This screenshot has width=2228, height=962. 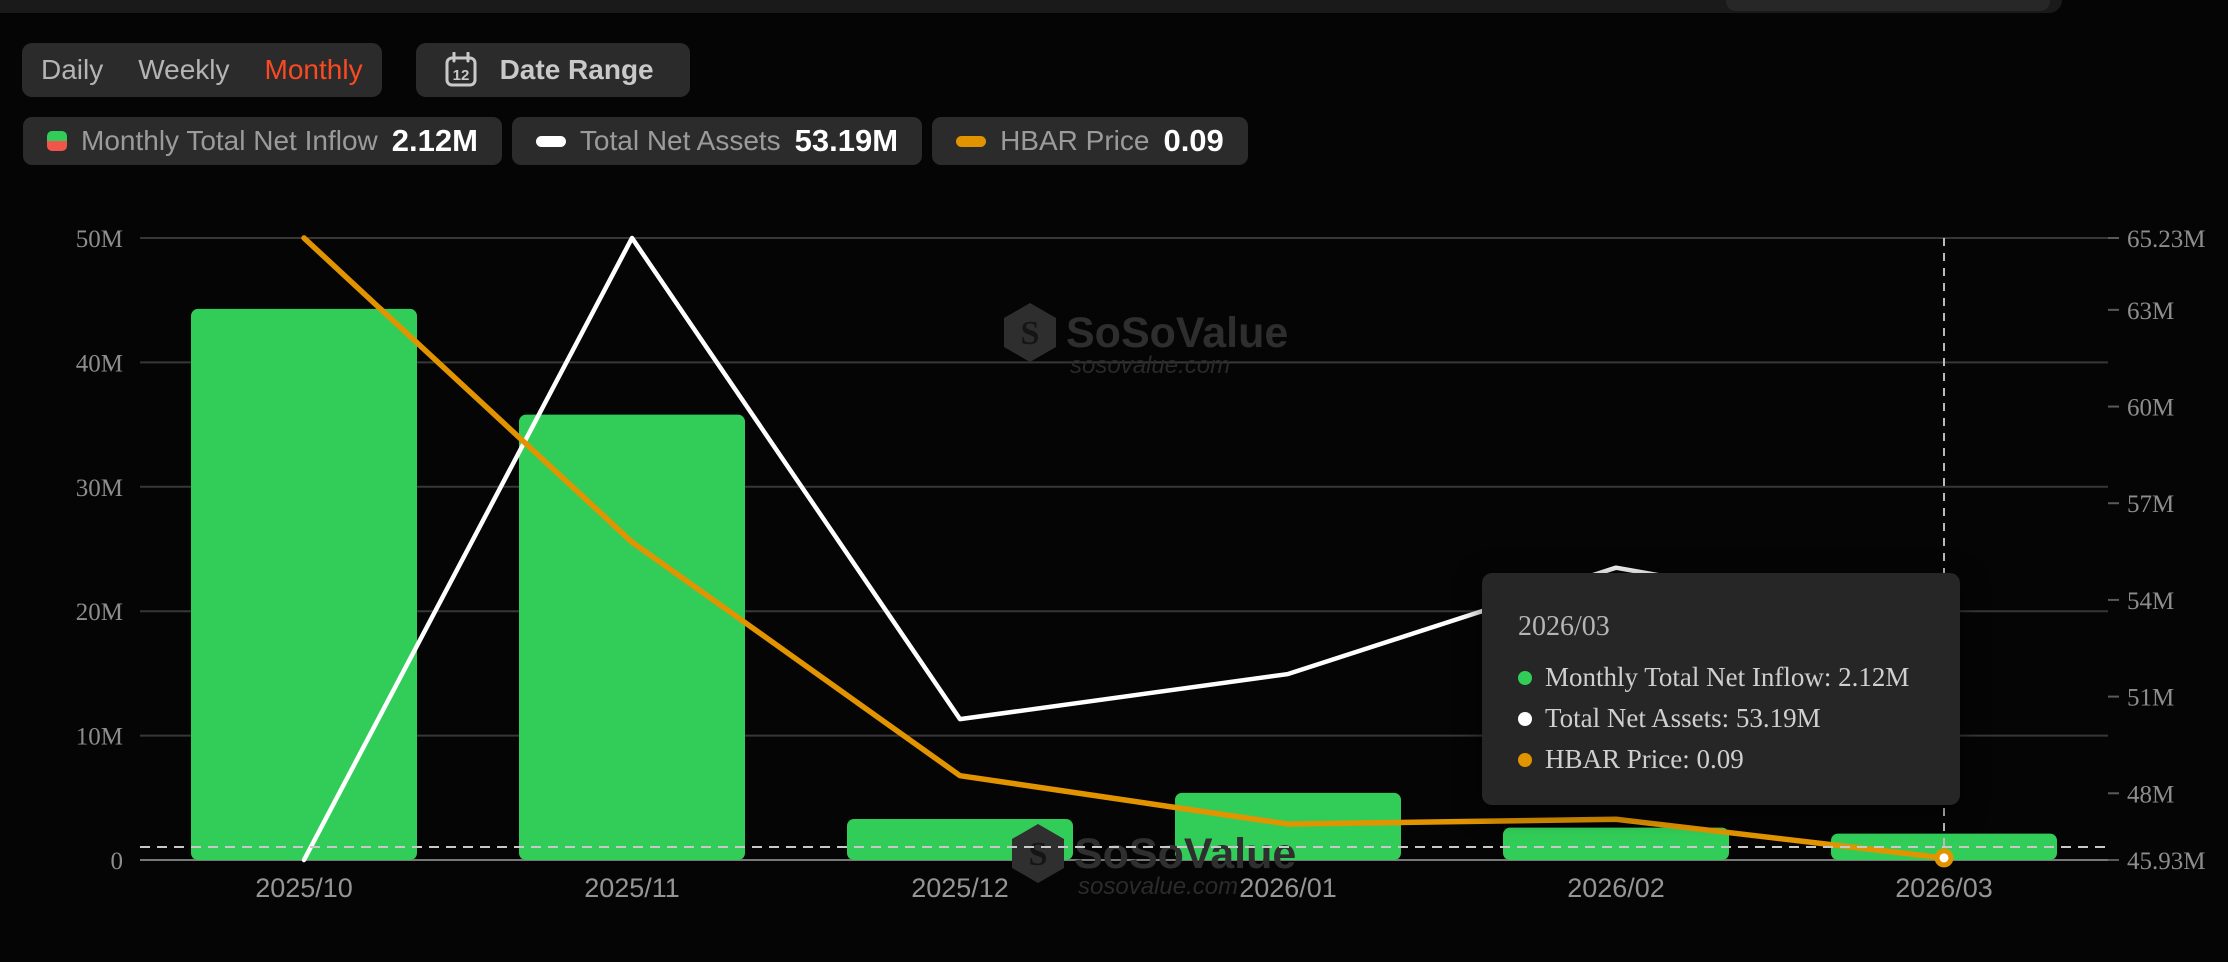 I want to click on left-axis-label: 40M, so click(x=99, y=363).